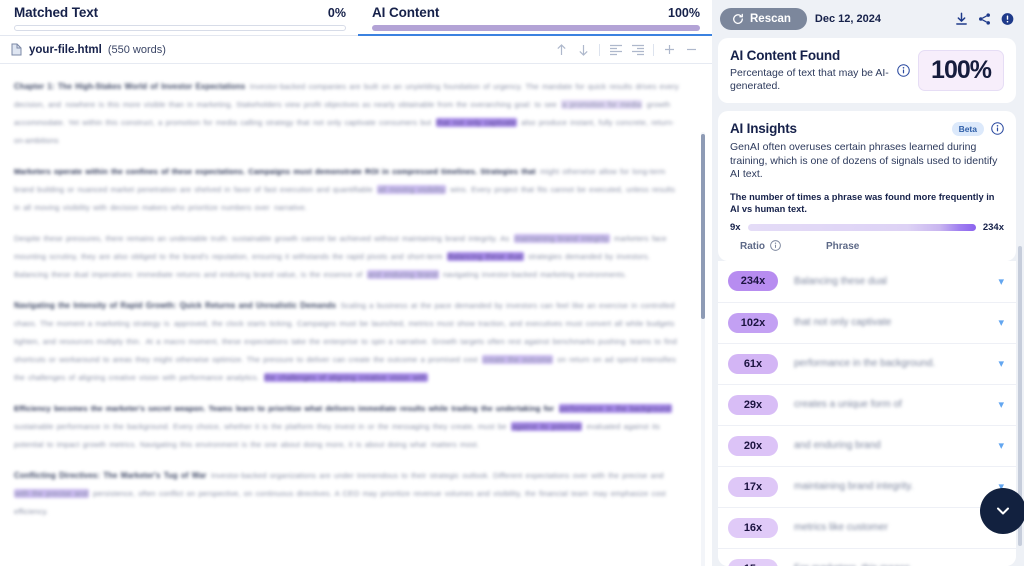 This screenshot has width=1024, height=566. Describe the element at coordinates (961, 19) in the screenshot. I see `download-icon` at that location.